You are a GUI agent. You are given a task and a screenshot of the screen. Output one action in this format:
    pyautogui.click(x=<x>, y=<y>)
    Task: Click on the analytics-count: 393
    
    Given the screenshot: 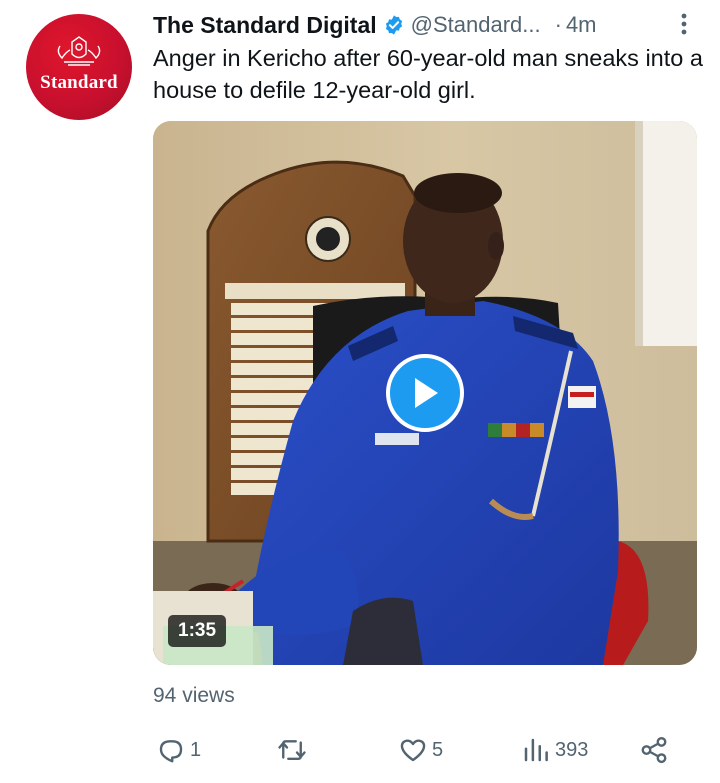 What is the action you would take?
    pyautogui.click(x=572, y=749)
    